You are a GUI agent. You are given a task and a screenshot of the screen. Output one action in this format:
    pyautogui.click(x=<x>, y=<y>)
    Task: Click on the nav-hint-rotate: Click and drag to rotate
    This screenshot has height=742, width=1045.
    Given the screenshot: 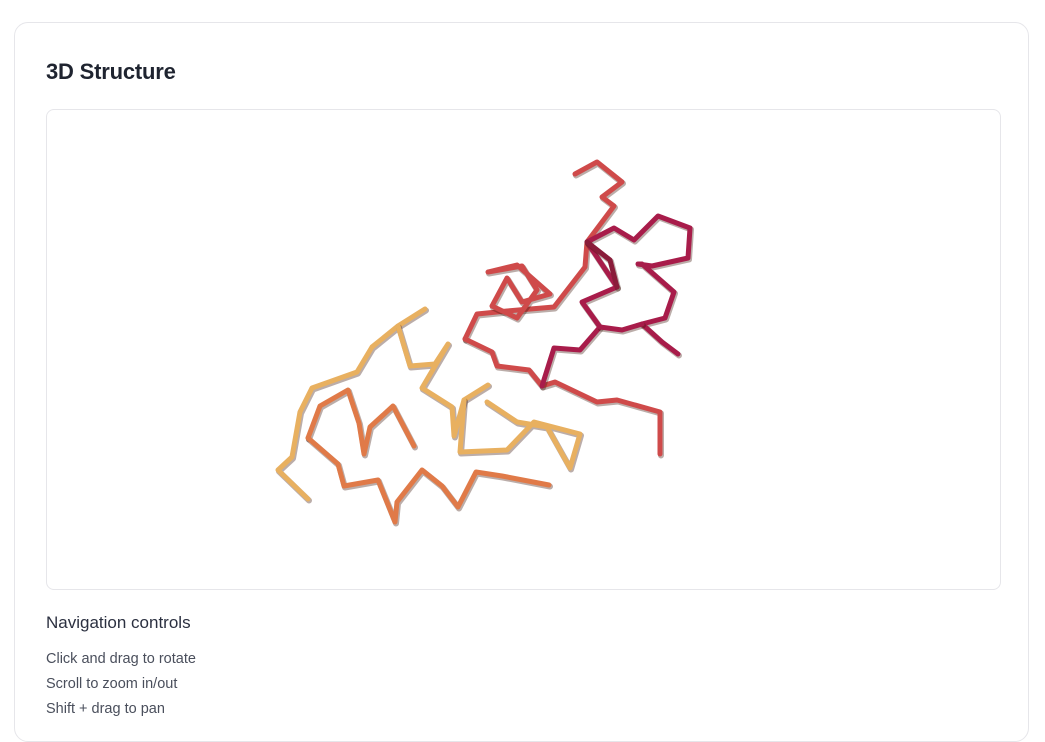 What is the action you would take?
    pyautogui.click(x=121, y=659)
    